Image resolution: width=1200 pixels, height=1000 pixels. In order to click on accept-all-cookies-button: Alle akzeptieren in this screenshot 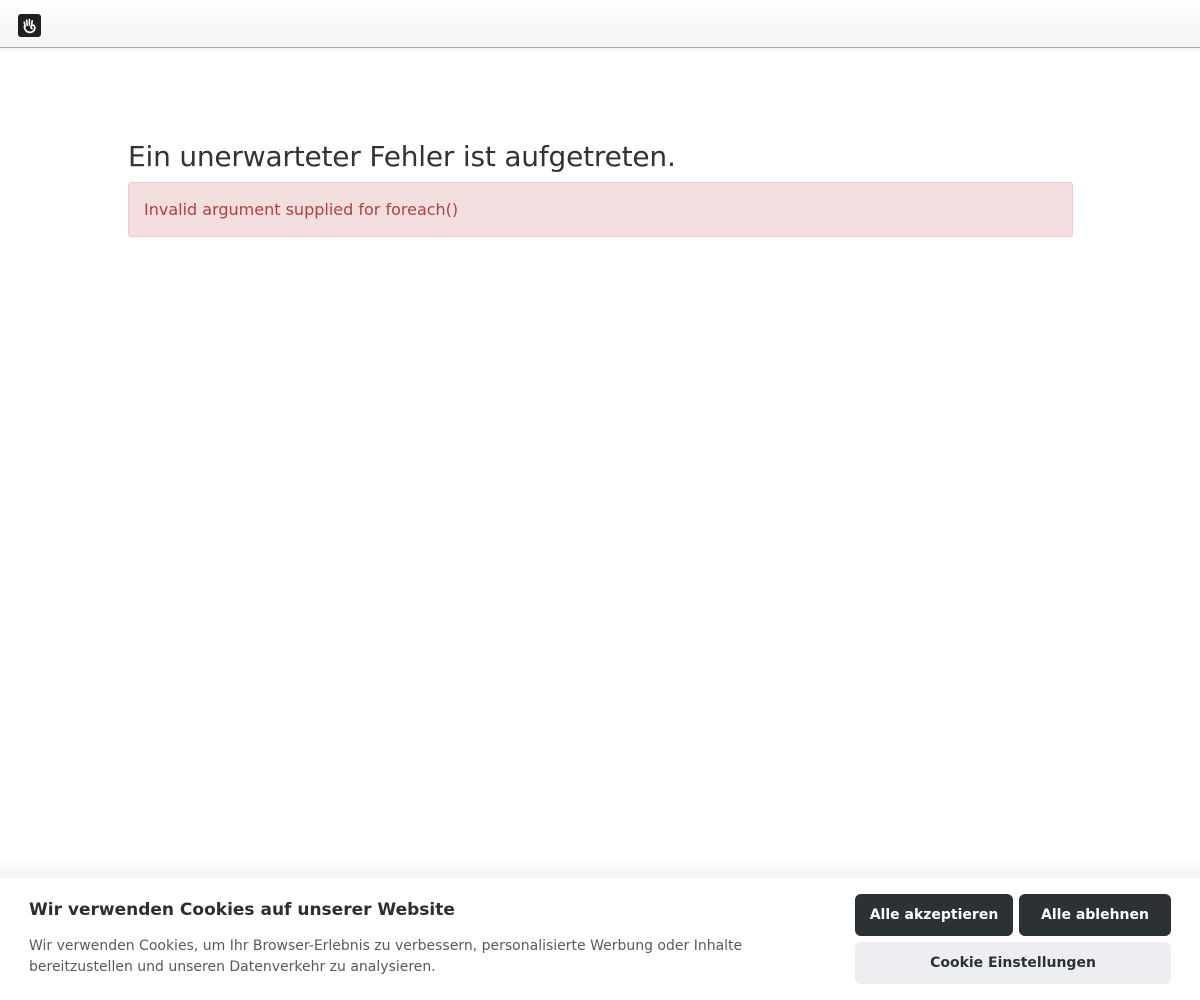, I will do `click(934, 915)`.